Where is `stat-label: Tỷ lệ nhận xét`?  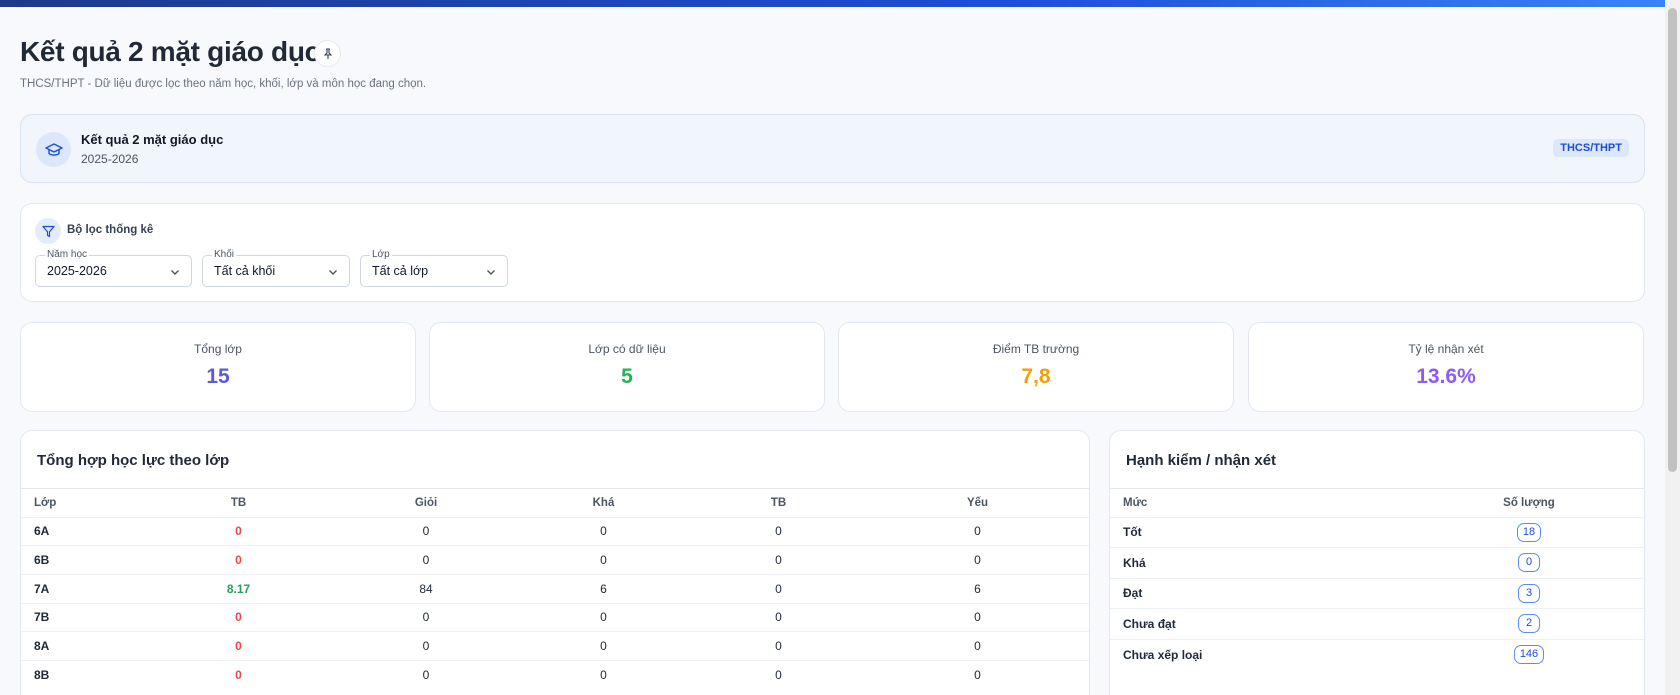 stat-label: Tỷ lệ nhận xét is located at coordinates (1446, 349).